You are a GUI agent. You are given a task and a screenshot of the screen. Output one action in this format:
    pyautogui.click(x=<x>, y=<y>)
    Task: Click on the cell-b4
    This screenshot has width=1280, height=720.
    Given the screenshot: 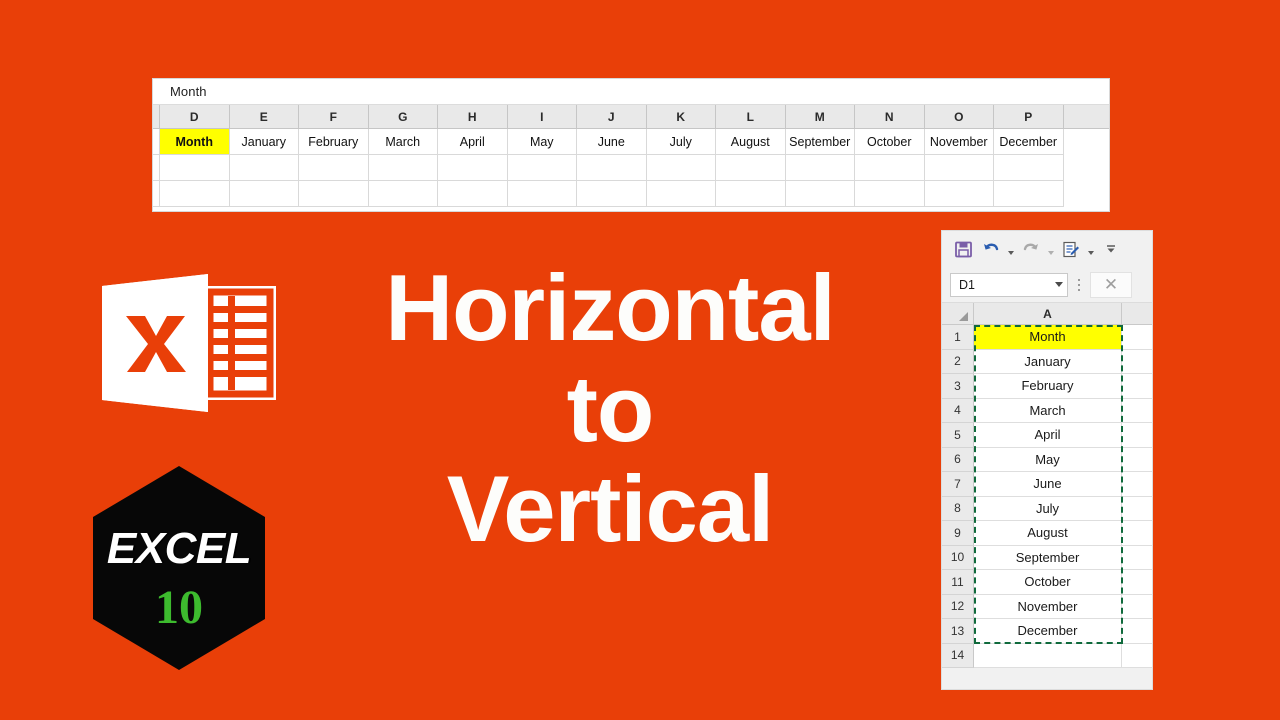 What is the action you would take?
    pyautogui.click(x=1137, y=410)
    